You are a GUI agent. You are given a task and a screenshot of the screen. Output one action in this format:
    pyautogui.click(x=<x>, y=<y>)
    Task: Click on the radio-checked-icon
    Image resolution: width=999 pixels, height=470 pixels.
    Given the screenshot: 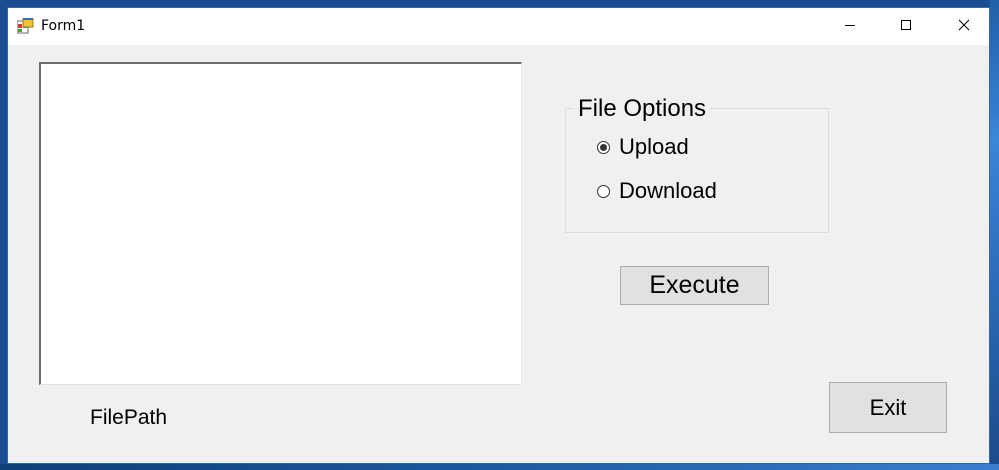 What is the action you would take?
    pyautogui.click(x=603, y=147)
    